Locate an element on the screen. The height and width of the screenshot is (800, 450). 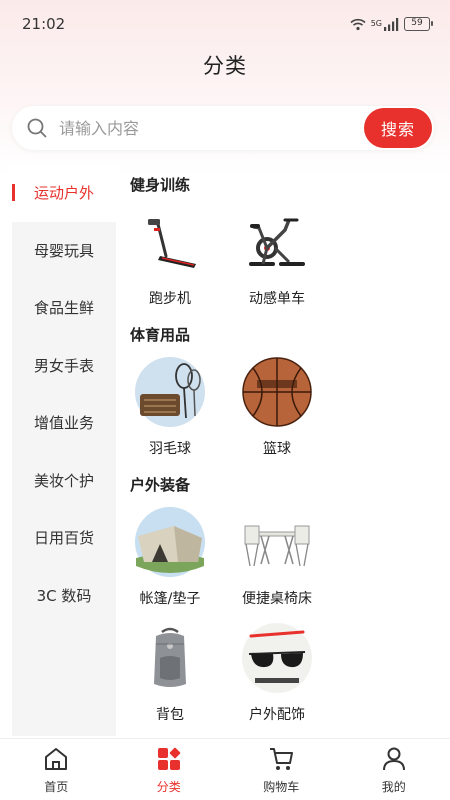
sidebar-item-label: 美妆个护 is located at coordinates (63, 480).